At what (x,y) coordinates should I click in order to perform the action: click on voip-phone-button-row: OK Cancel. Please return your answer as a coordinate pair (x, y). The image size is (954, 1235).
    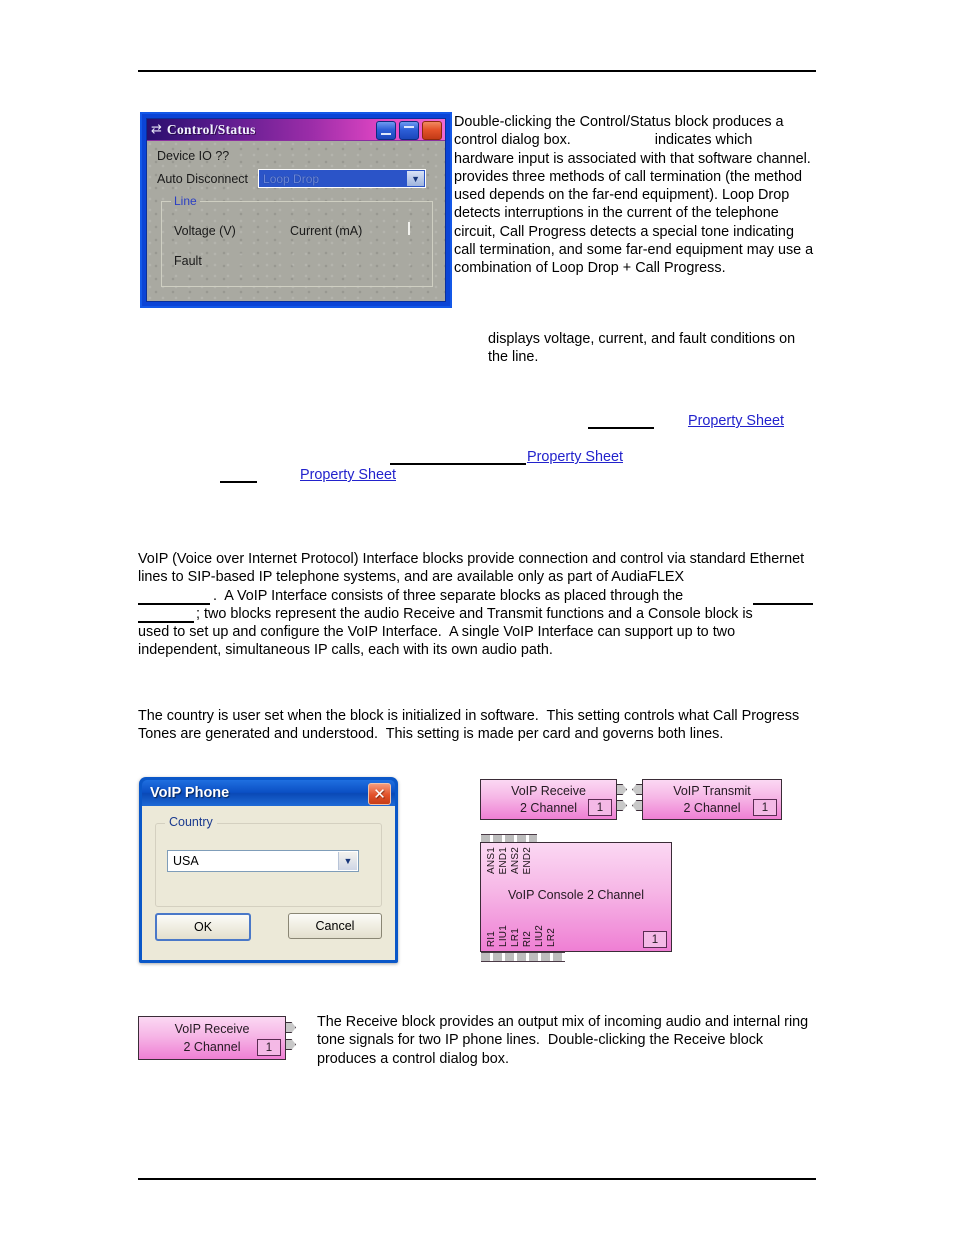
    Looking at the image, I should click on (268, 927).